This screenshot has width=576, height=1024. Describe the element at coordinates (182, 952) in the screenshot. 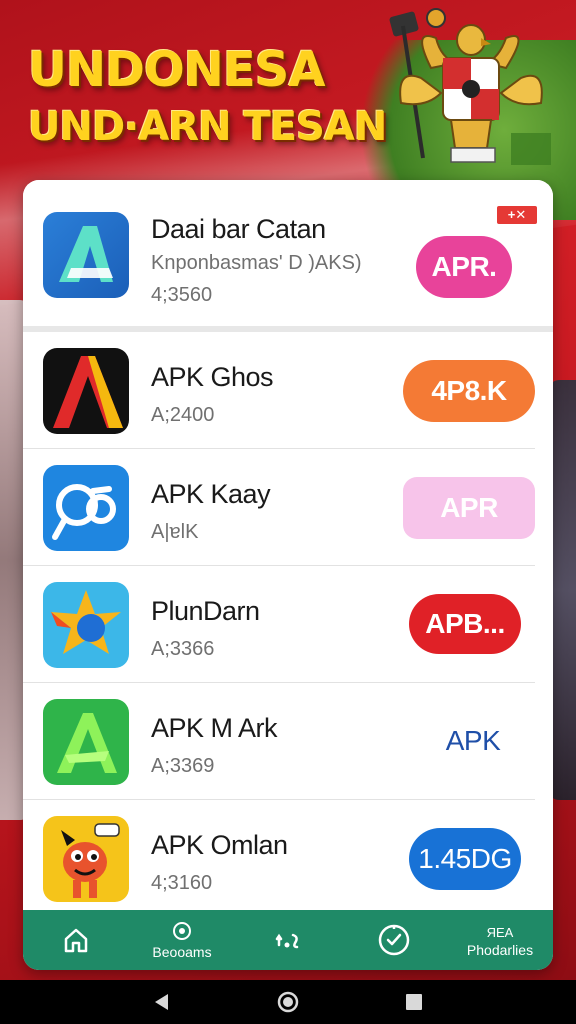

I see `nav-label: Beooams` at that location.